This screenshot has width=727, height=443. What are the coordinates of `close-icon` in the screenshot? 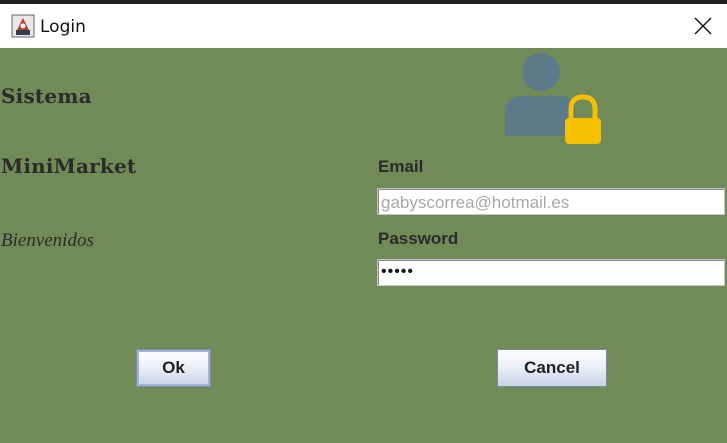 It's located at (703, 26).